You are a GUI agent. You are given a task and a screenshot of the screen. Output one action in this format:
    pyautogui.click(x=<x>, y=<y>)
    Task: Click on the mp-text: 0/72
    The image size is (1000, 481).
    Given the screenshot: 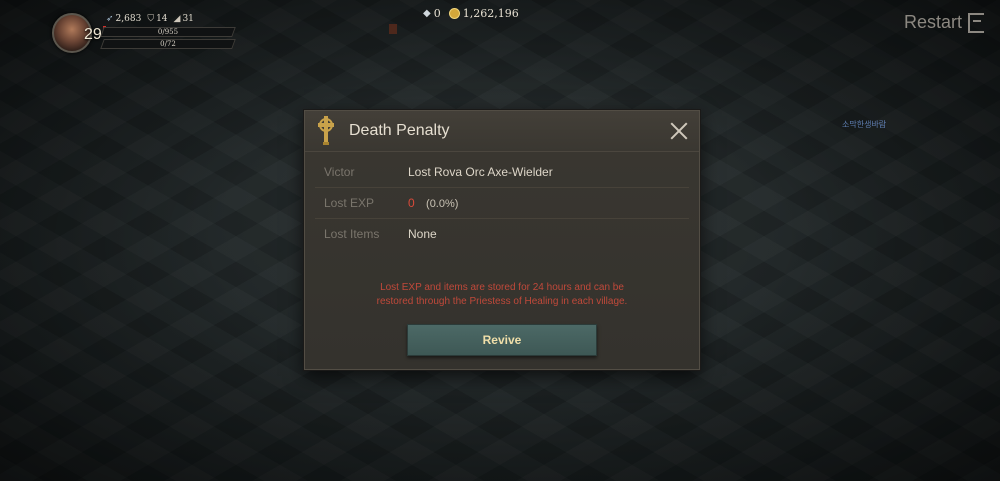 What is the action you would take?
    pyautogui.click(x=168, y=44)
    